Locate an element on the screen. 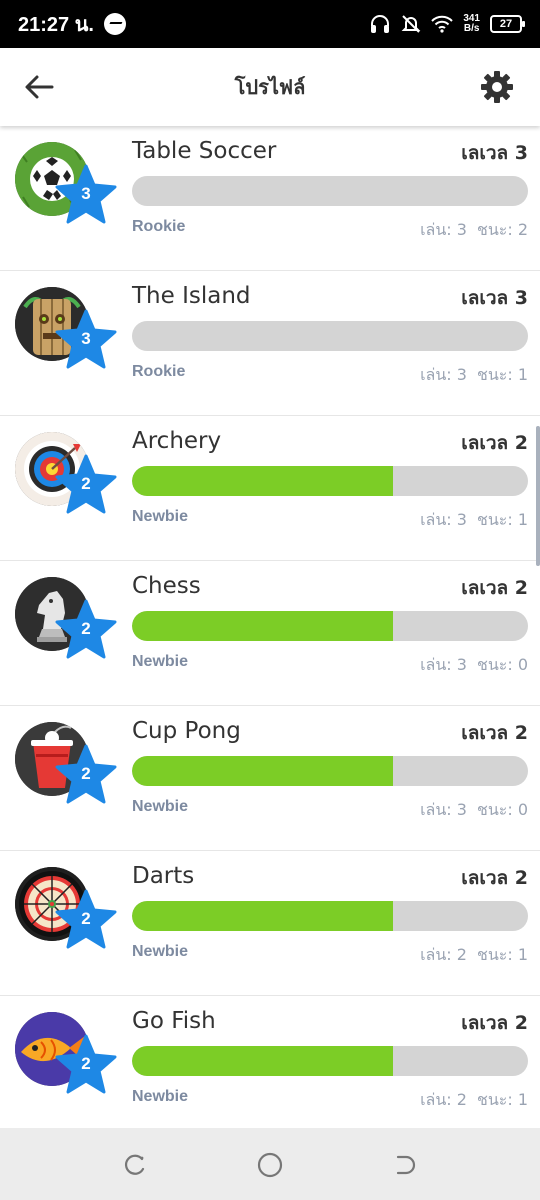 The width and height of the screenshot is (540, 1200). battery-icon: 27 is located at coordinates (507, 24).